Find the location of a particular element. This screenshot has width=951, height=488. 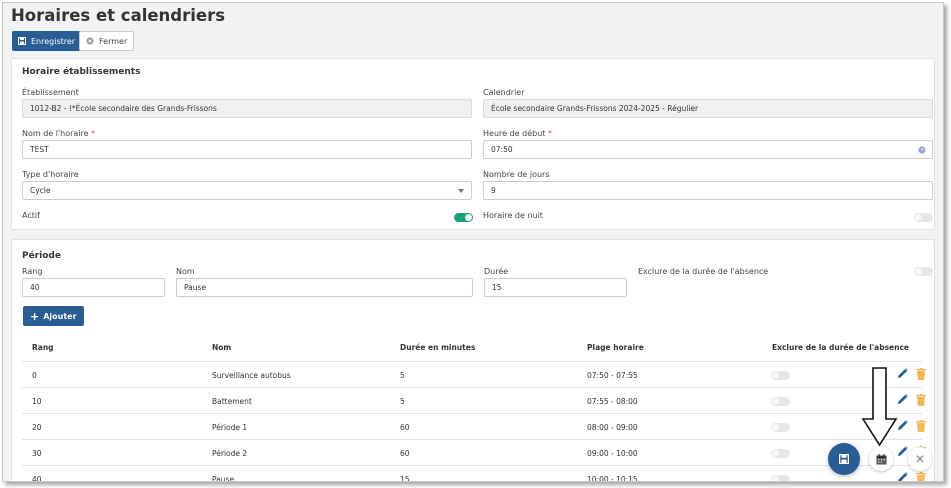

save-button: Enregistrer is located at coordinates (47, 41).